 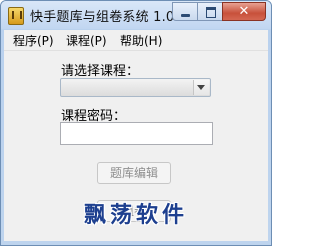 What do you see at coordinates (16, 16) in the screenshot?
I see `app-icon` at bounding box center [16, 16].